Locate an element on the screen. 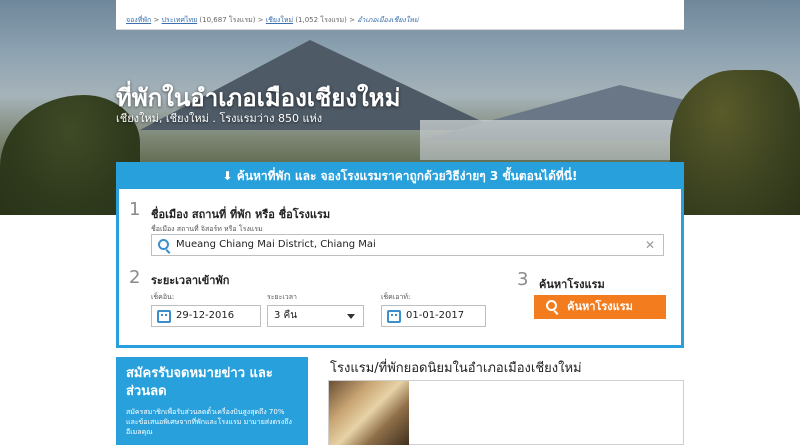  breadcrumb-current: อำเภอเมืองเชียงใหม่ is located at coordinates (388, 20).